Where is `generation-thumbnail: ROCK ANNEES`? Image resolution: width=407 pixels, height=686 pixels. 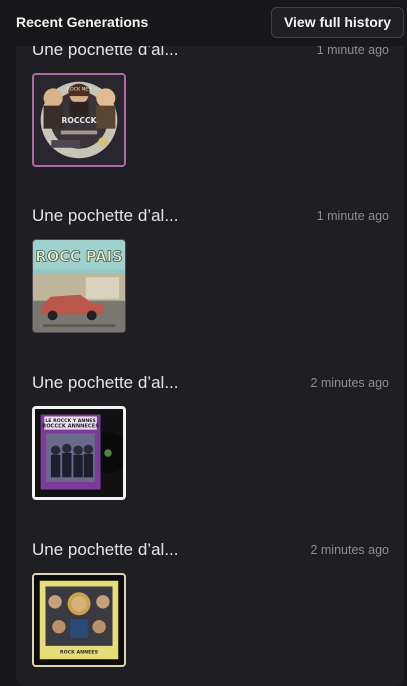 generation-thumbnail: ROCK ANNEES is located at coordinates (79, 620).